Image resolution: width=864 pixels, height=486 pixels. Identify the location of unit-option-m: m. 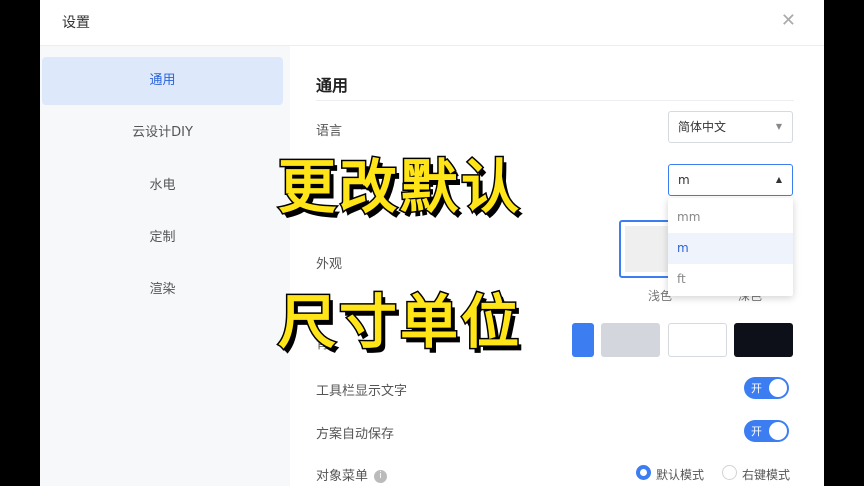
(730, 248).